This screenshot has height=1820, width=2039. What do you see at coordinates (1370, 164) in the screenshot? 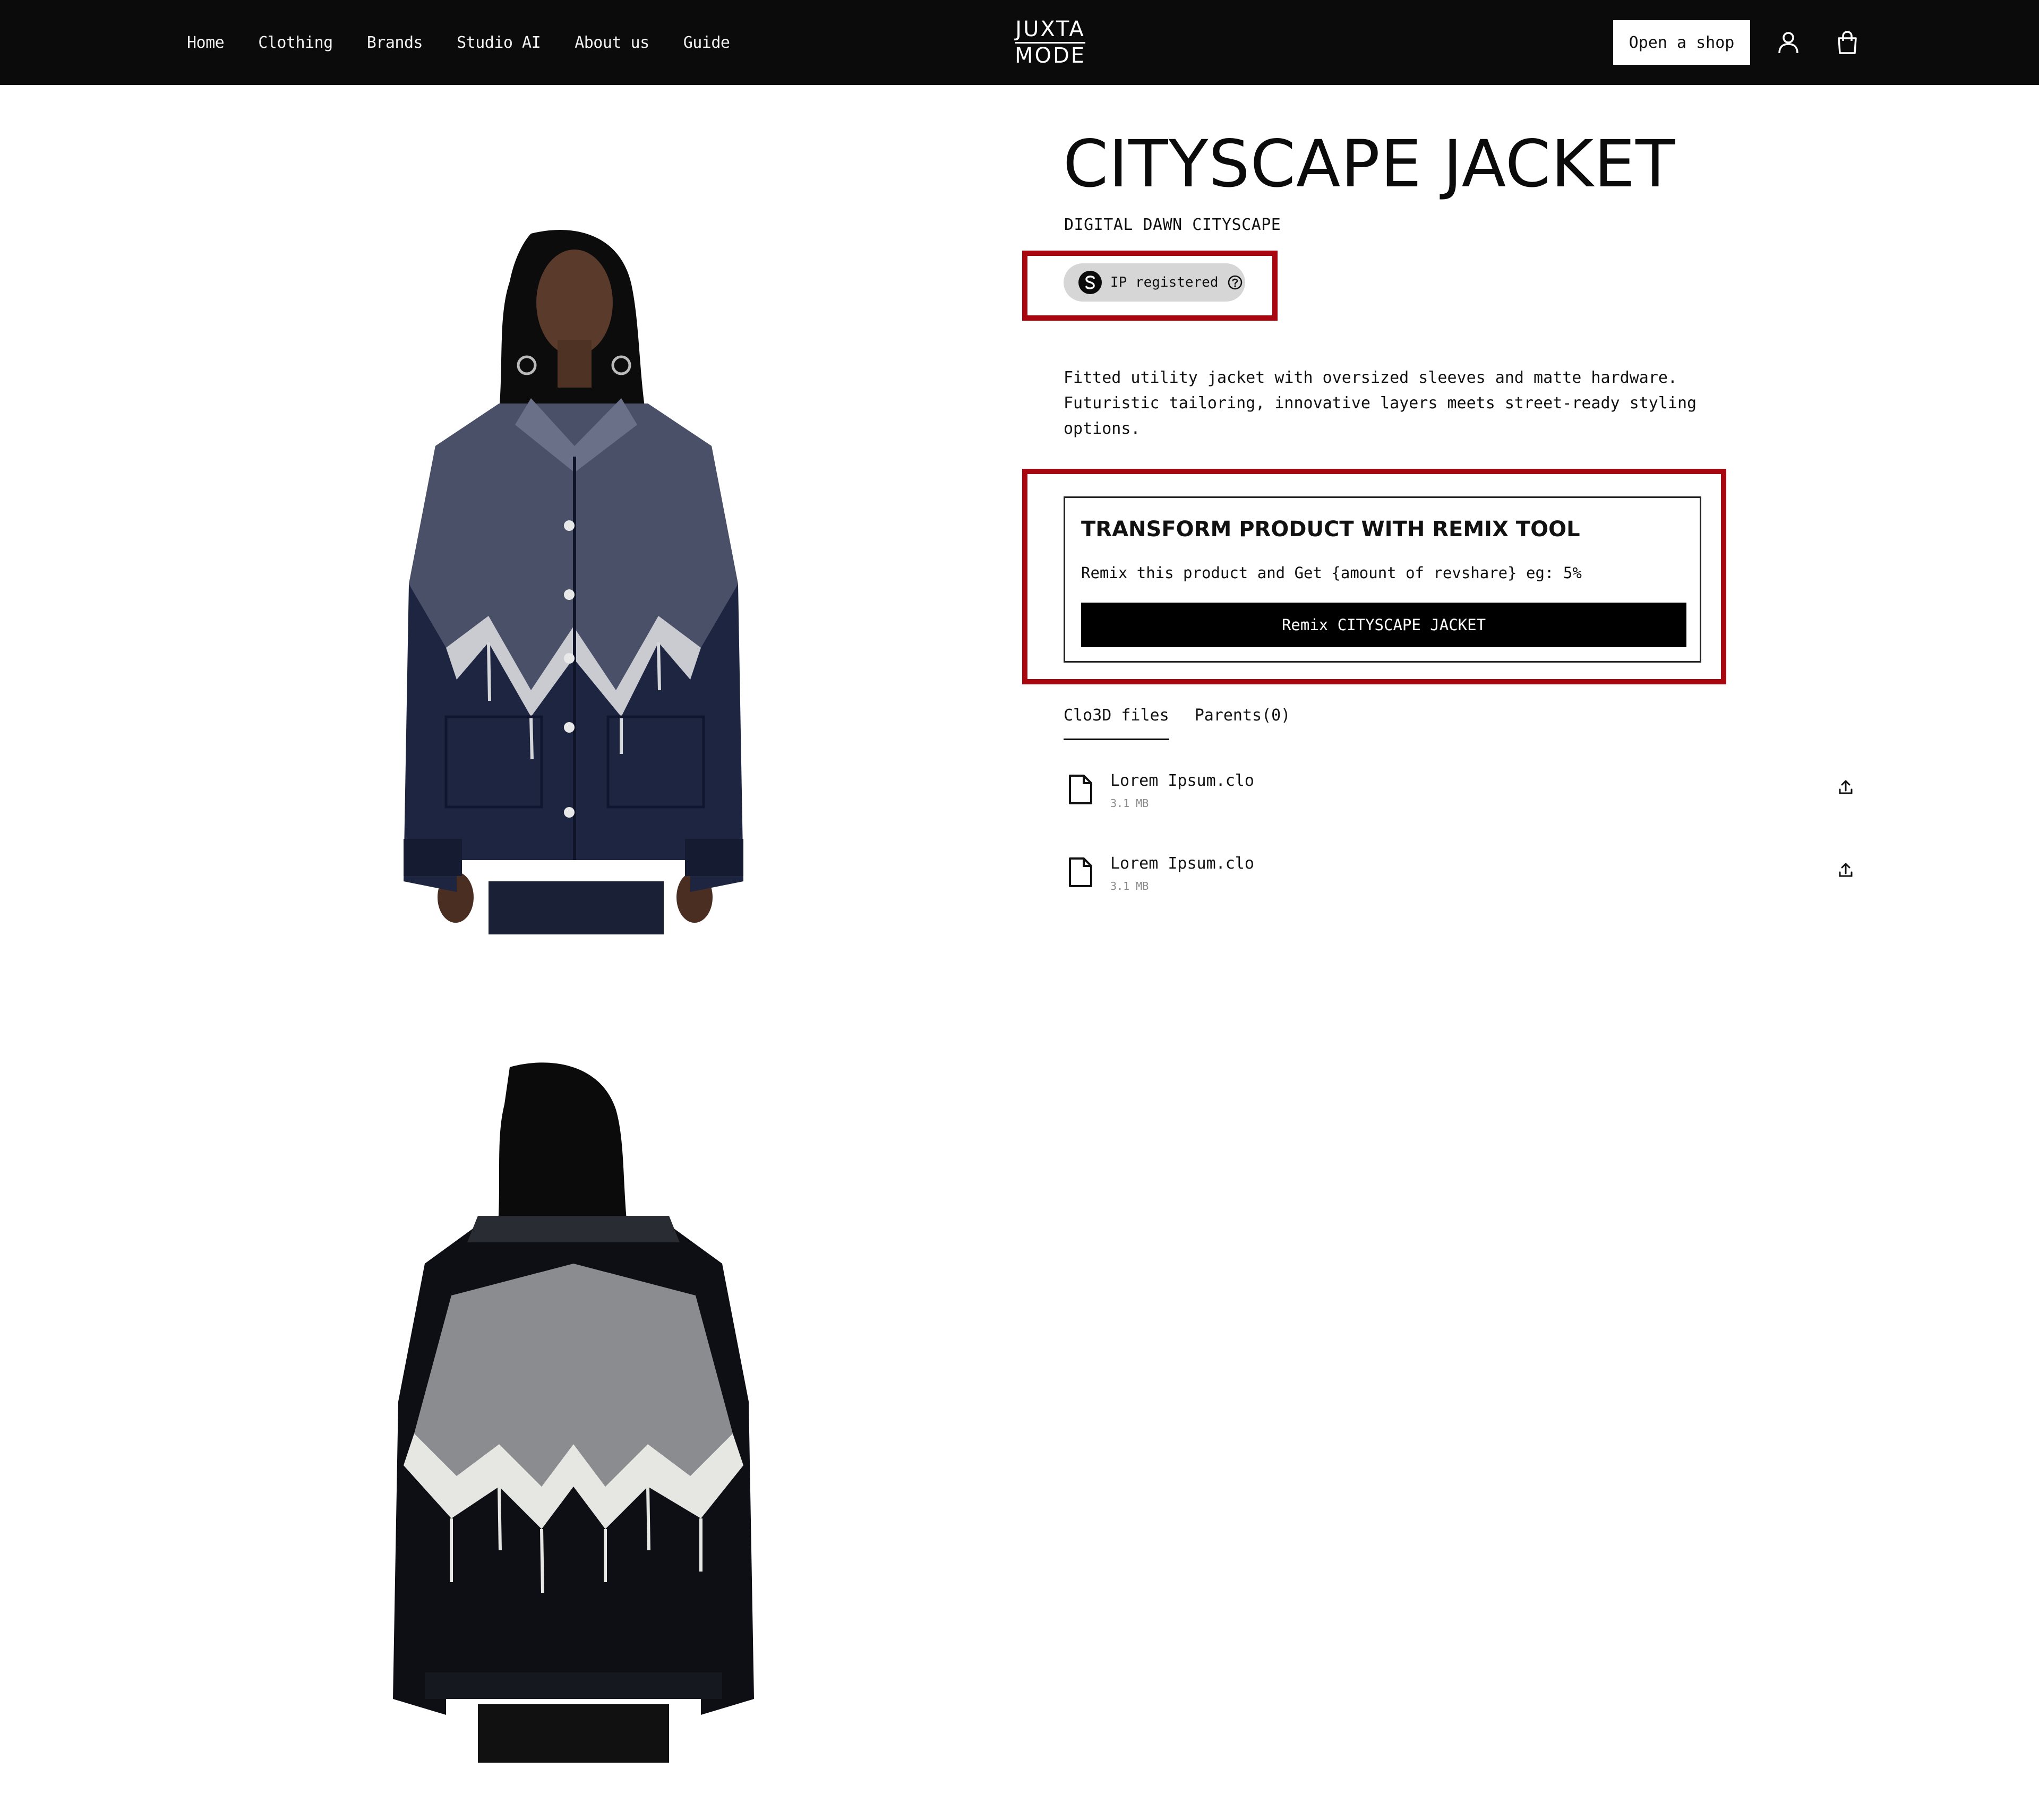
I see `product-title: CITYSCAPE JACKET` at bounding box center [1370, 164].